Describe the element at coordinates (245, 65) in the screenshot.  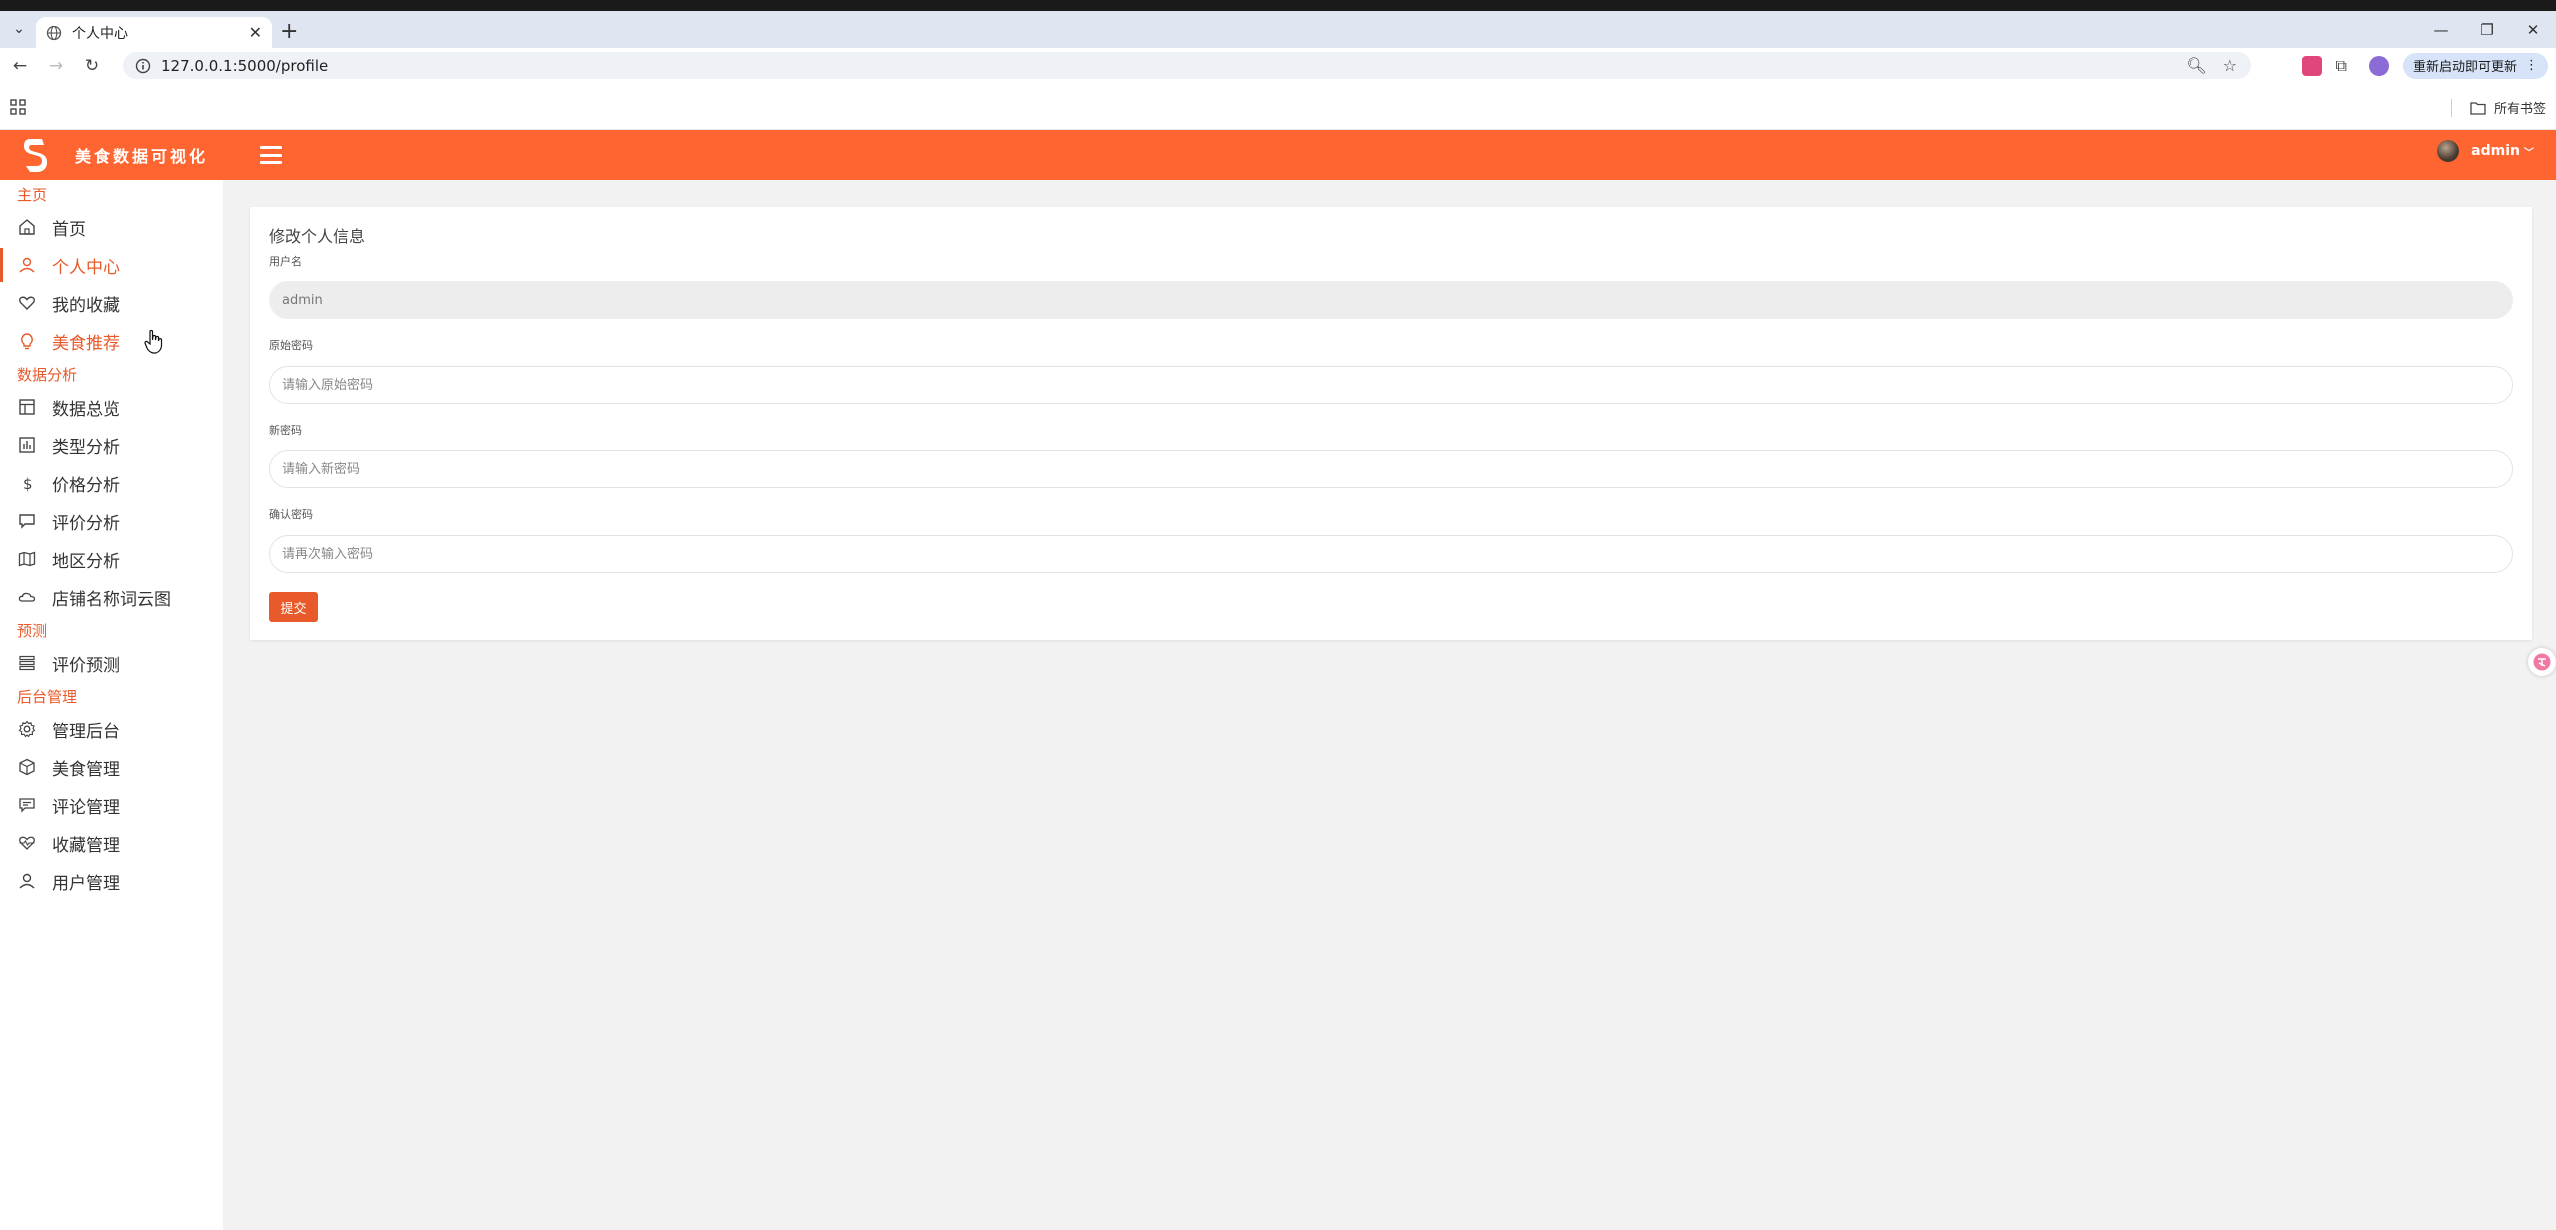
I see `url-text: 127.0.0.1:5000/profile` at that location.